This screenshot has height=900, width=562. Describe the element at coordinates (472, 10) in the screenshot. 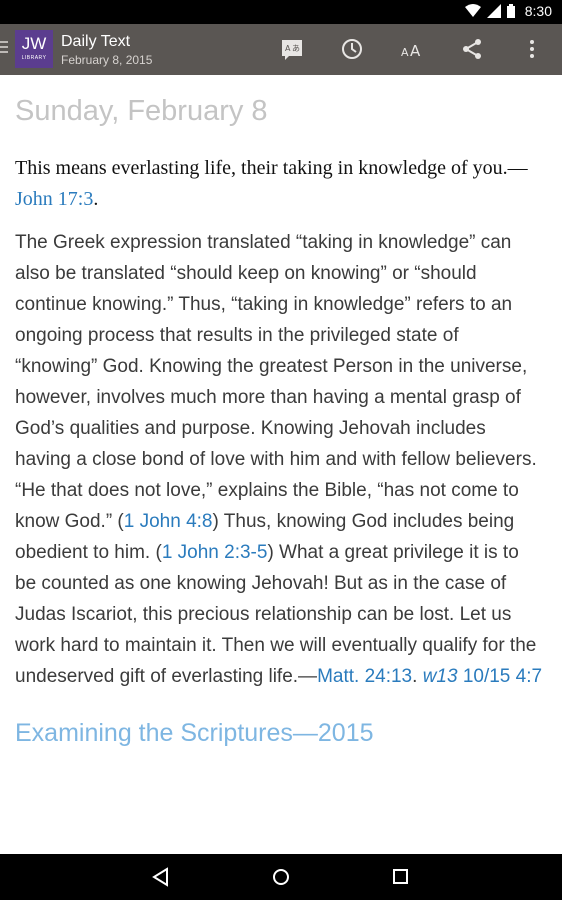

I see `wifi-icon` at that location.